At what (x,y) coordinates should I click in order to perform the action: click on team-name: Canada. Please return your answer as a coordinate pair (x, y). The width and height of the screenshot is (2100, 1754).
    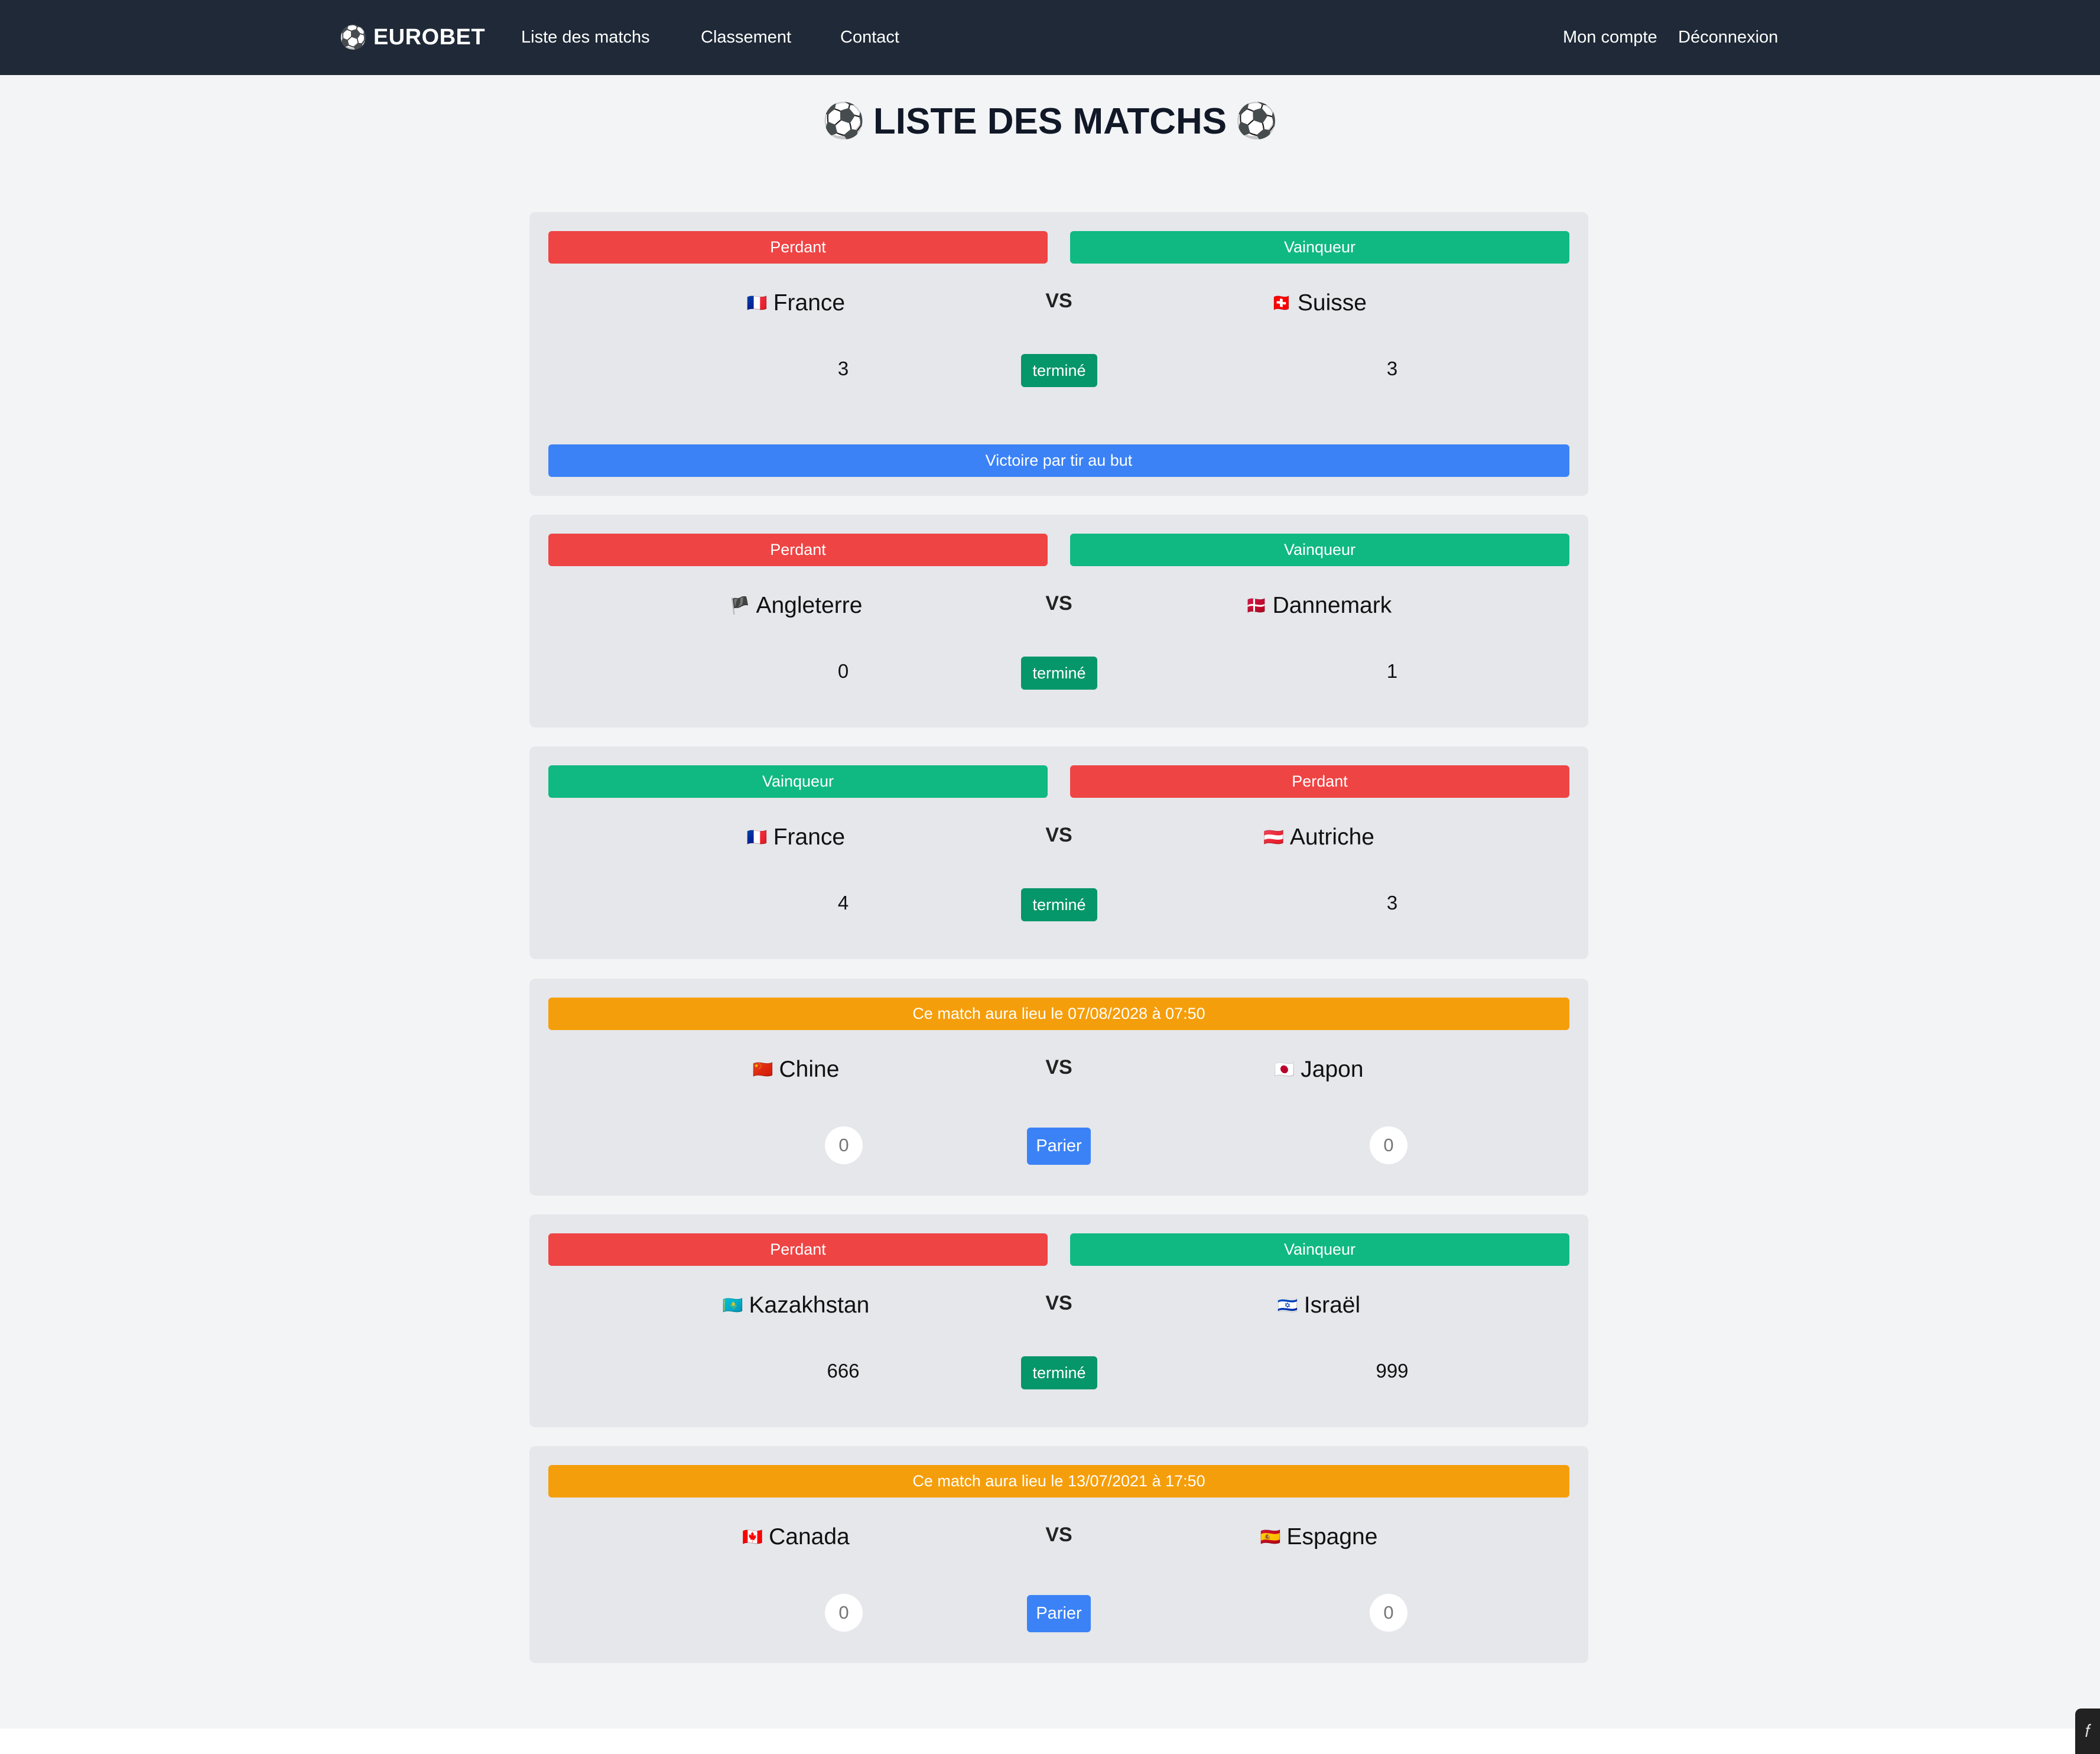
    Looking at the image, I should click on (809, 1537).